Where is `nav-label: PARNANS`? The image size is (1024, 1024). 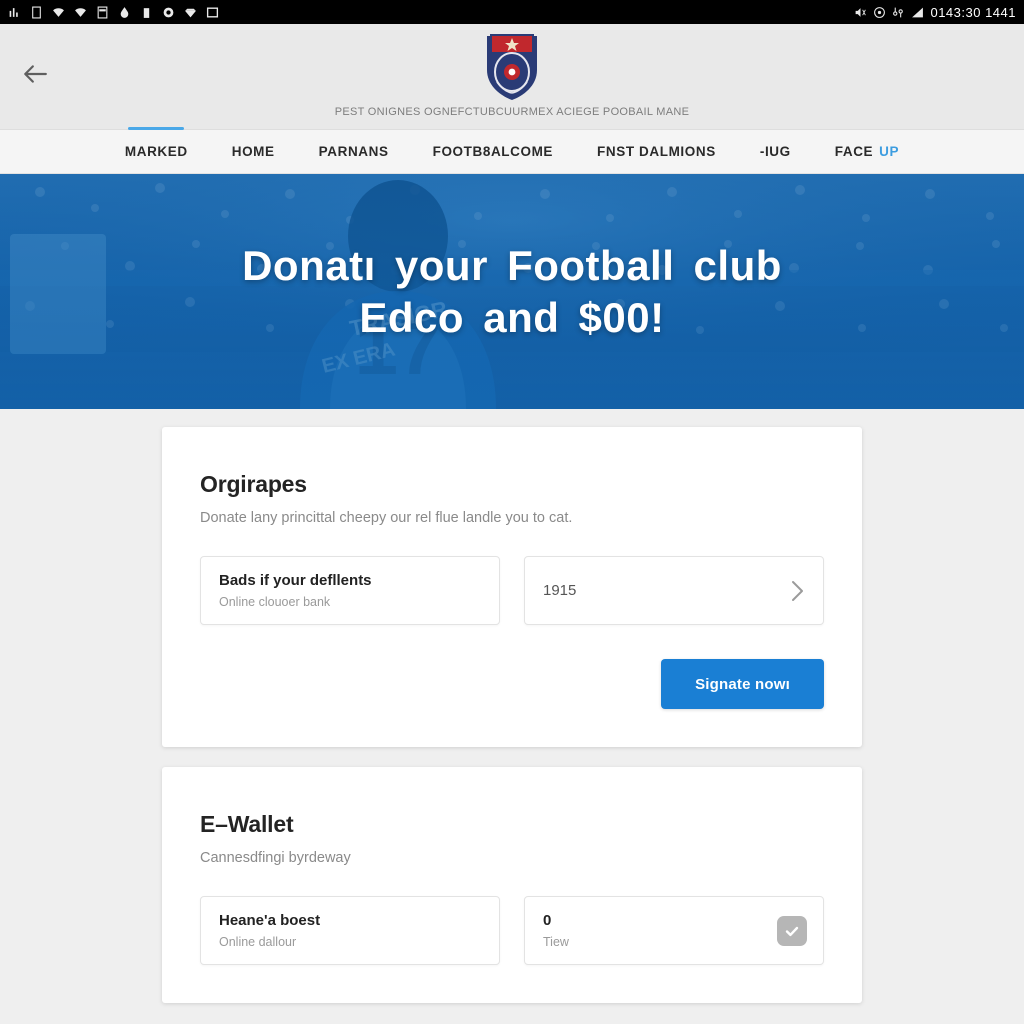 nav-label: PARNANS is located at coordinates (353, 151).